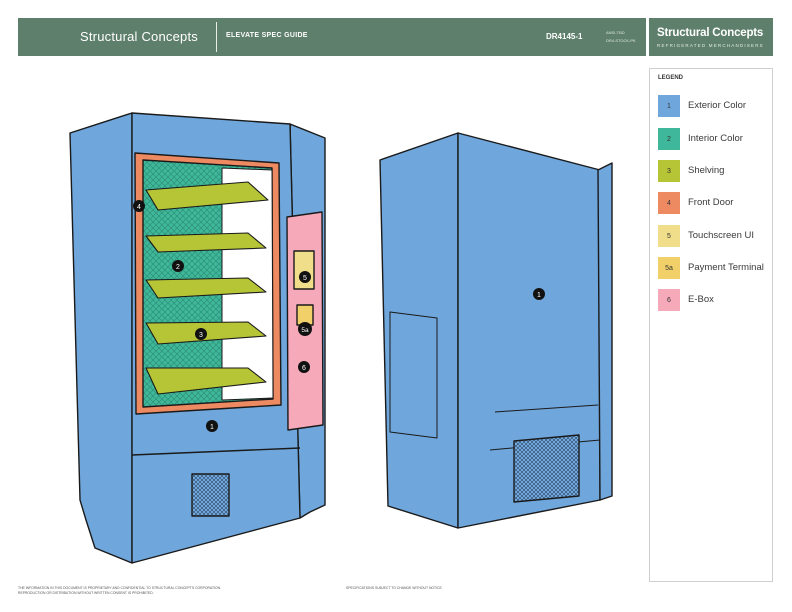 This screenshot has width=792, height=612. What do you see at coordinates (671, 78) in the screenshot?
I see `legend-title: LEGEND` at bounding box center [671, 78].